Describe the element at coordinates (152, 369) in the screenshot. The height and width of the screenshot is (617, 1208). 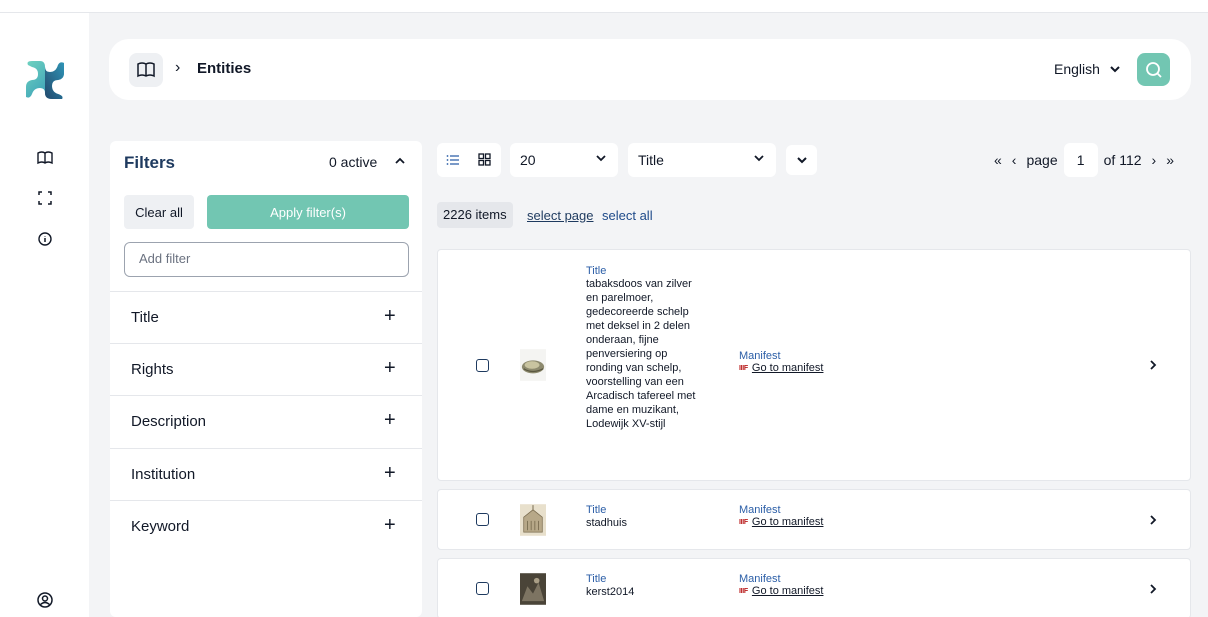
I see `facet-label: Rights` at that location.